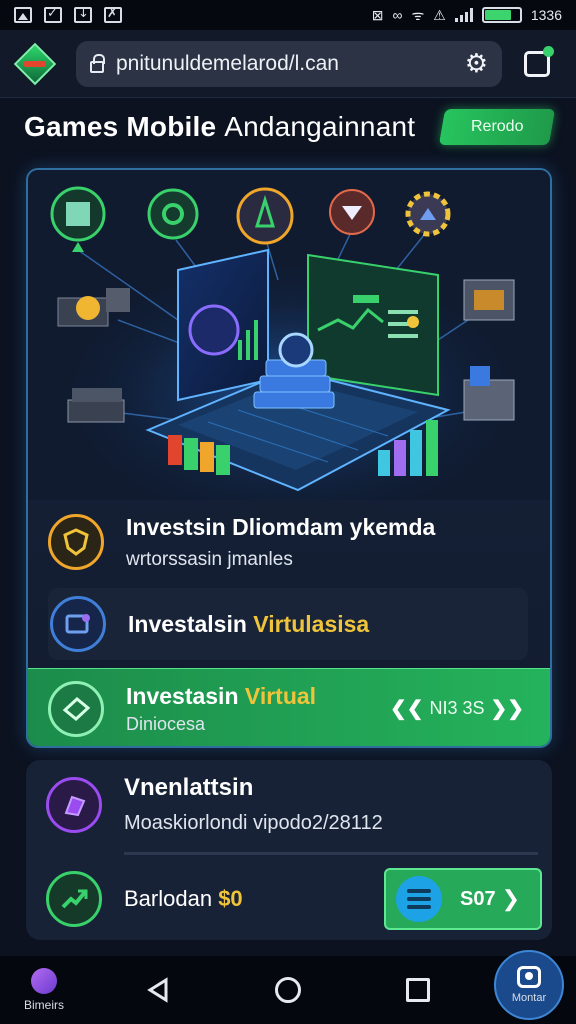 Image resolution: width=576 pixels, height=1024 pixels. Describe the element at coordinates (230, 898) in the screenshot. I see `action-amount: $0` at that location.